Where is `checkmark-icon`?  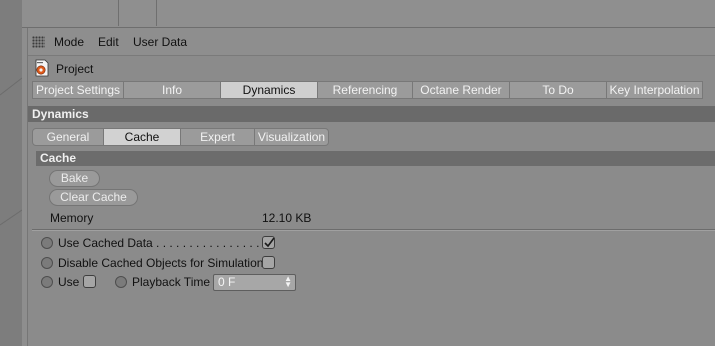 checkmark-icon is located at coordinates (269, 242).